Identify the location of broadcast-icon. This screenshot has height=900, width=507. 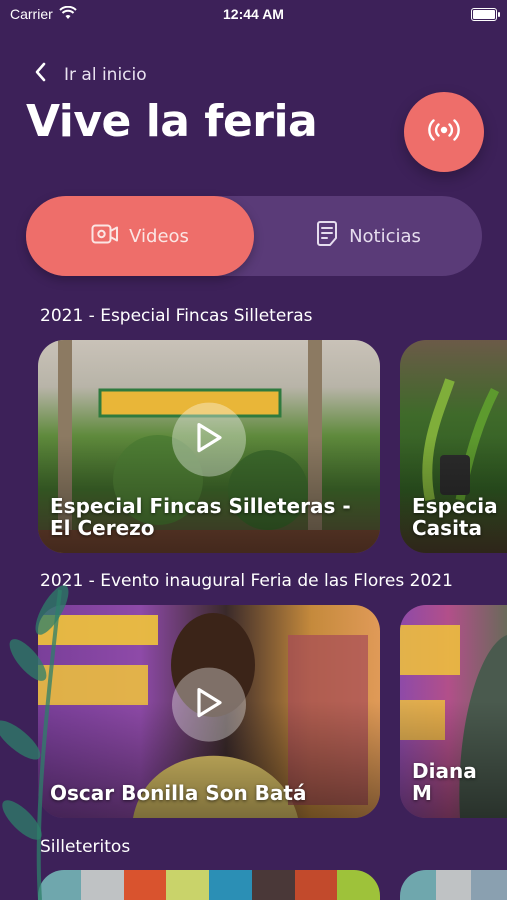
(444, 132).